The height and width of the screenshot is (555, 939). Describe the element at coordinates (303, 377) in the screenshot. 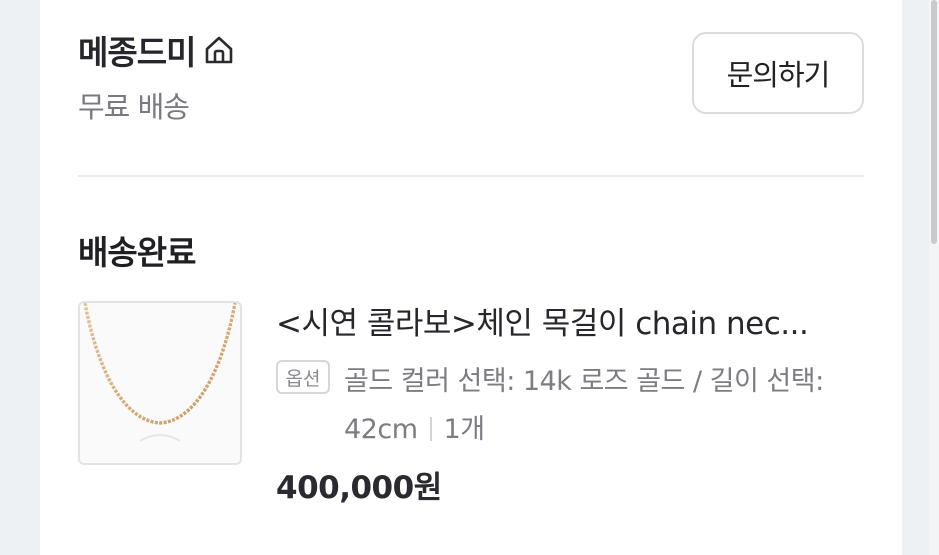

I see `option-badge: 옵션` at that location.